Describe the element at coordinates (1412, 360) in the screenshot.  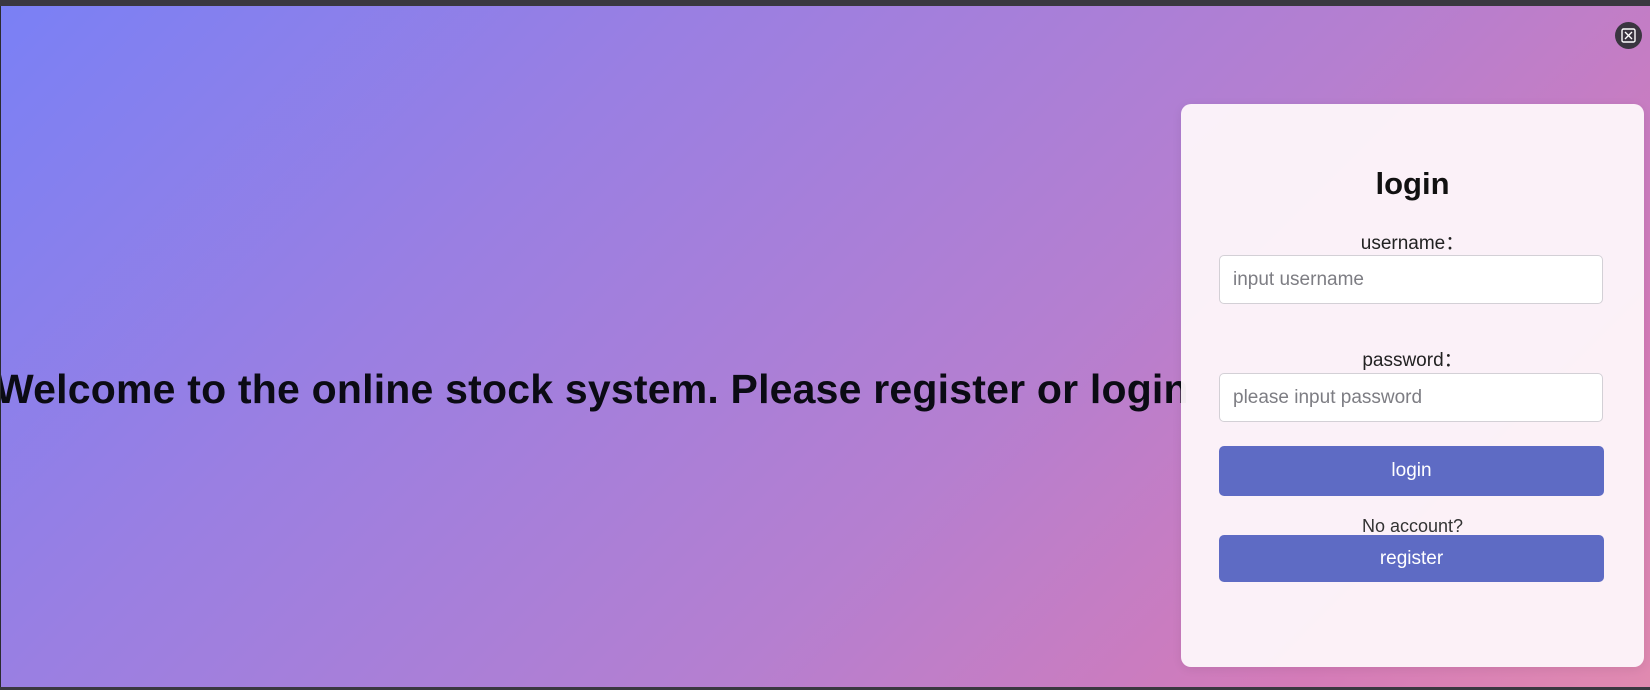
I see `password-label: password：` at that location.